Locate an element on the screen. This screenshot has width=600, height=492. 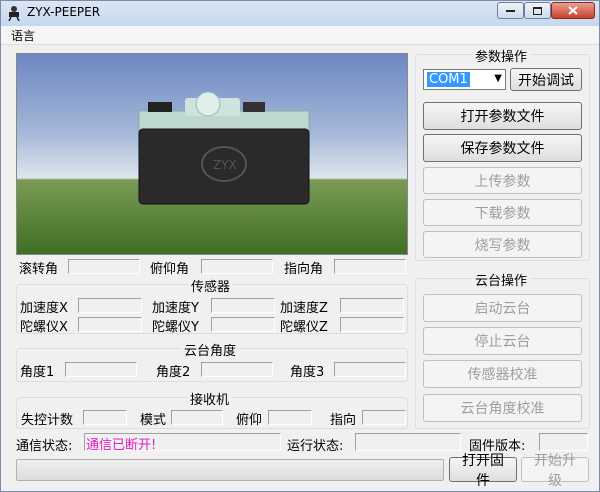
upgrade-progress-bar is located at coordinates (230, 470).